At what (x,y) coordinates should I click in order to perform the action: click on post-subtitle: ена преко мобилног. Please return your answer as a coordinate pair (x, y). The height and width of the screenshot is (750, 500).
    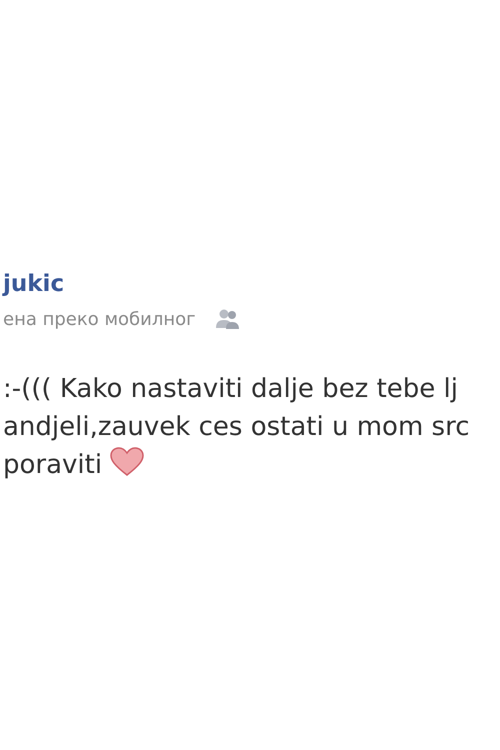
    Looking at the image, I should click on (99, 319).